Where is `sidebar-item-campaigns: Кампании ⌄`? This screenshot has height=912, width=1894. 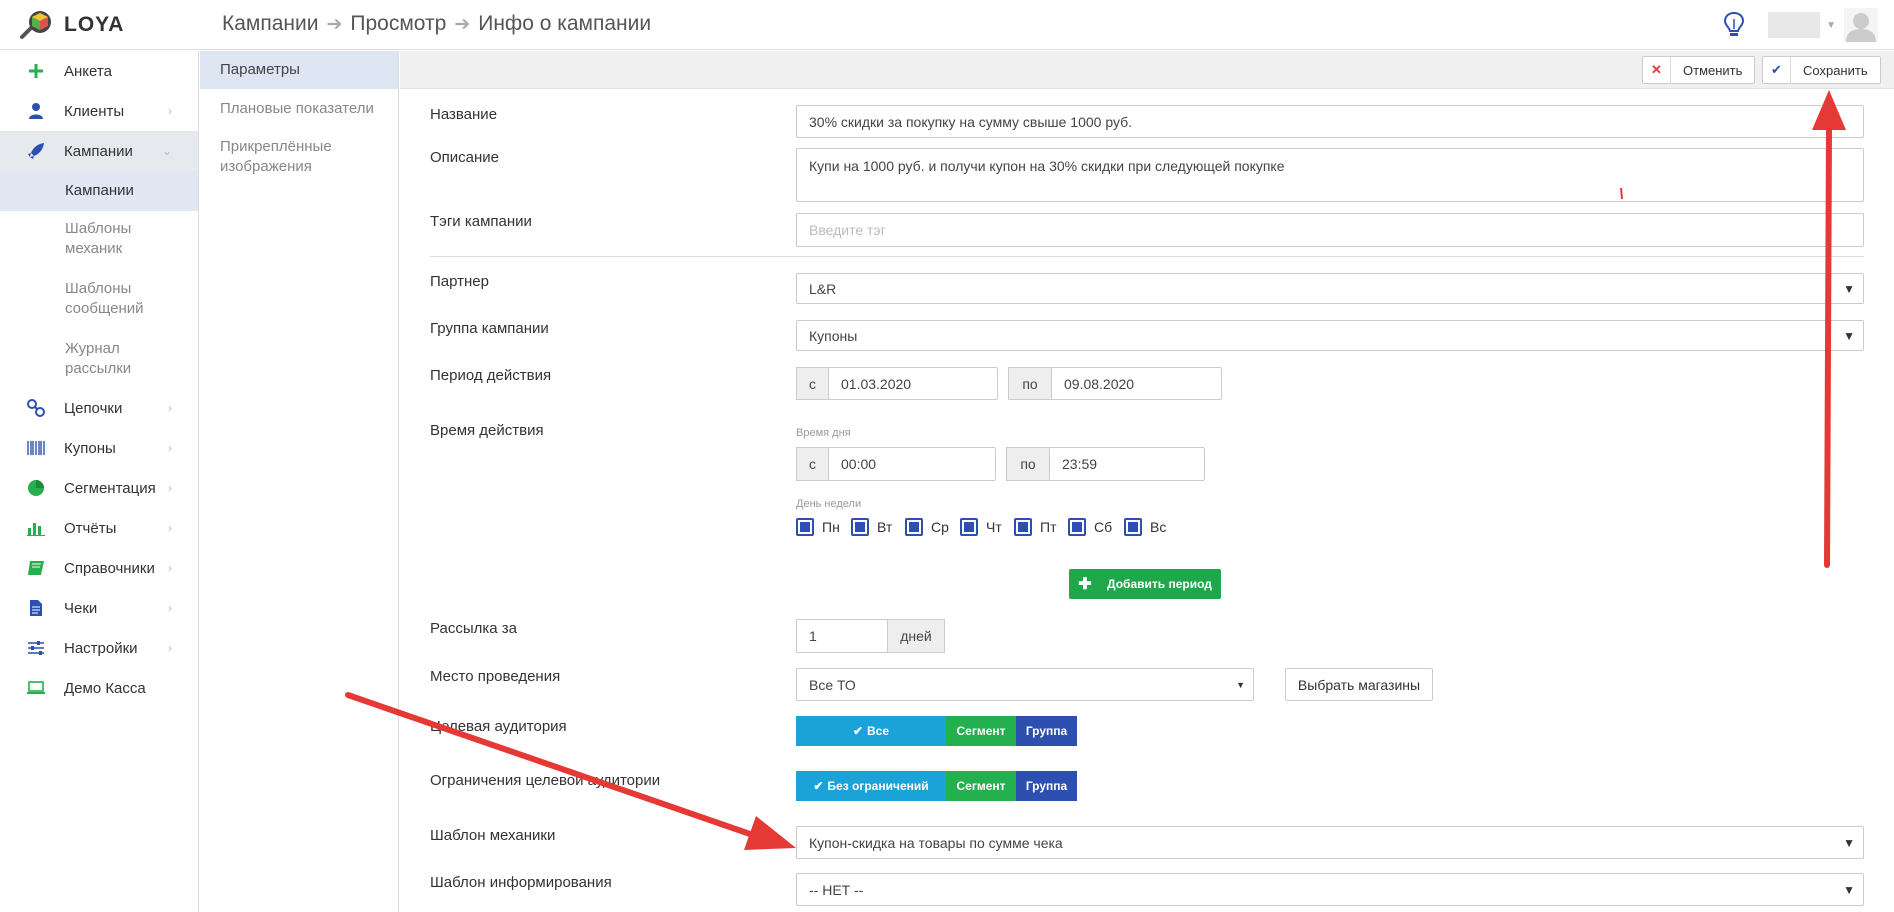
sidebar-item-campaigns: Кампании ⌄ is located at coordinates (99, 151).